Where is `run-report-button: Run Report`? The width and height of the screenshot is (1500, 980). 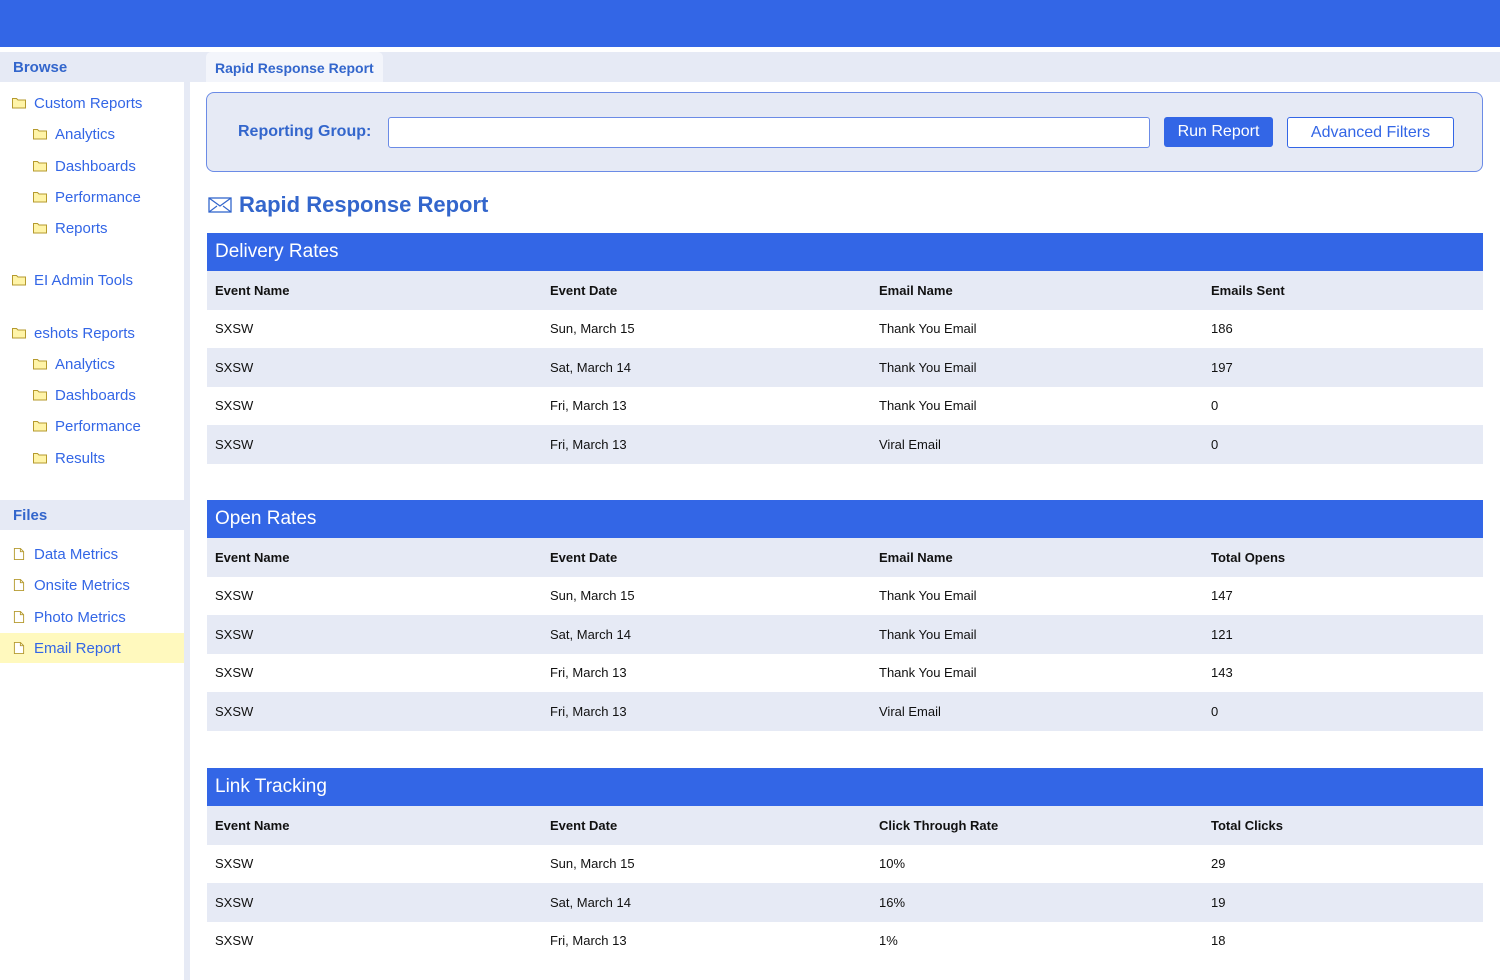
run-report-button: Run Report is located at coordinates (1218, 132).